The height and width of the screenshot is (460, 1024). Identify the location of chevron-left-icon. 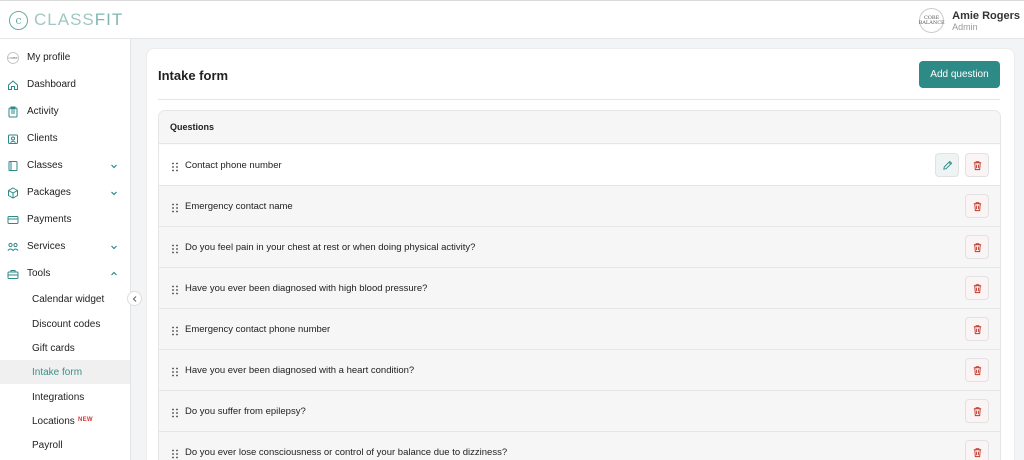
(134, 298).